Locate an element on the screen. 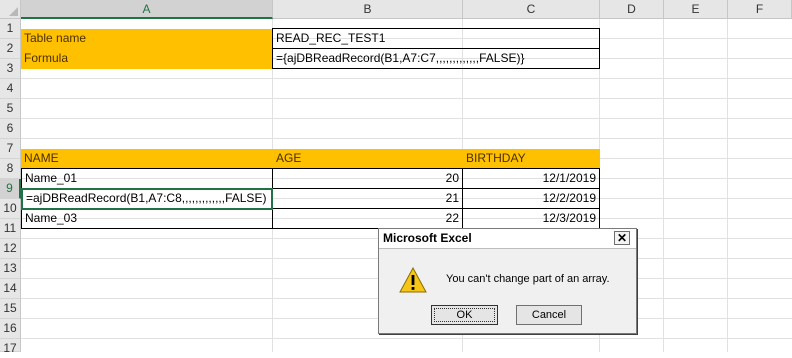  row-header-8: 8 is located at coordinates (10, 169).